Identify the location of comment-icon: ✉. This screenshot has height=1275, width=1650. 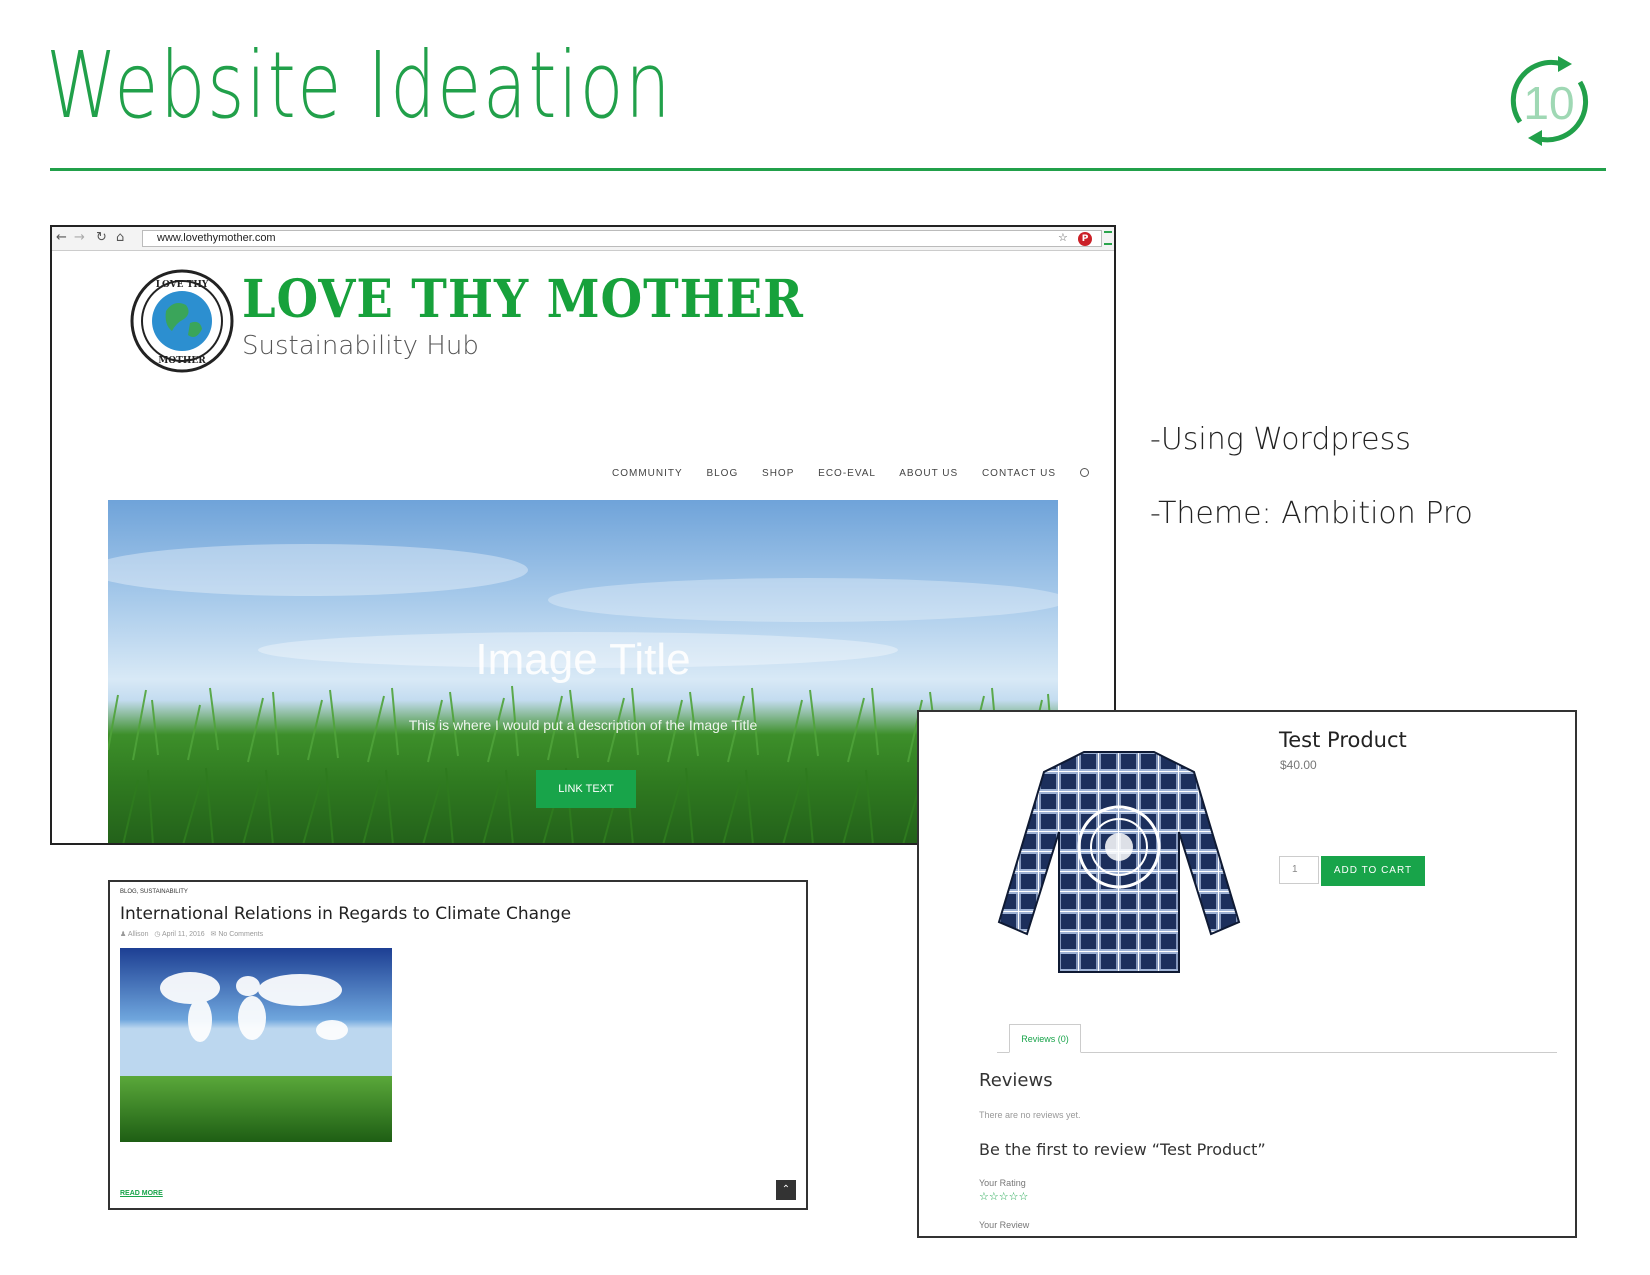
(213, 934).